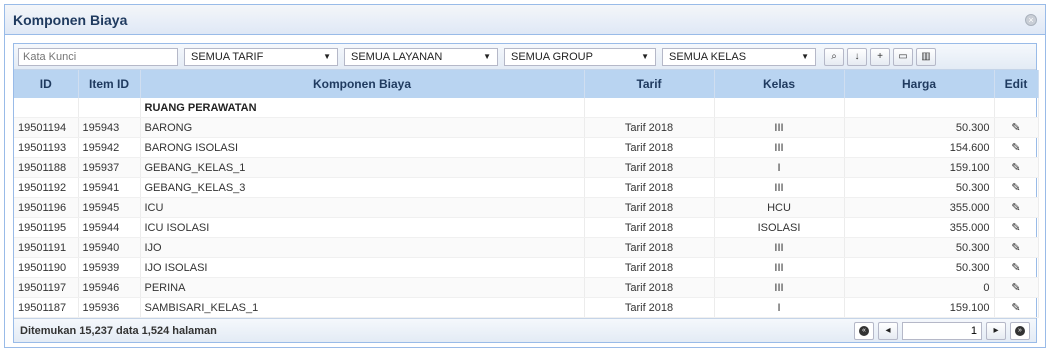 This screenshot has height=350, width=1048. Describe the element at coordinates (118, 330) in the screenshot. I see `result-summary: Ditemukan 15,237 data 1,524 halaman` at that location.